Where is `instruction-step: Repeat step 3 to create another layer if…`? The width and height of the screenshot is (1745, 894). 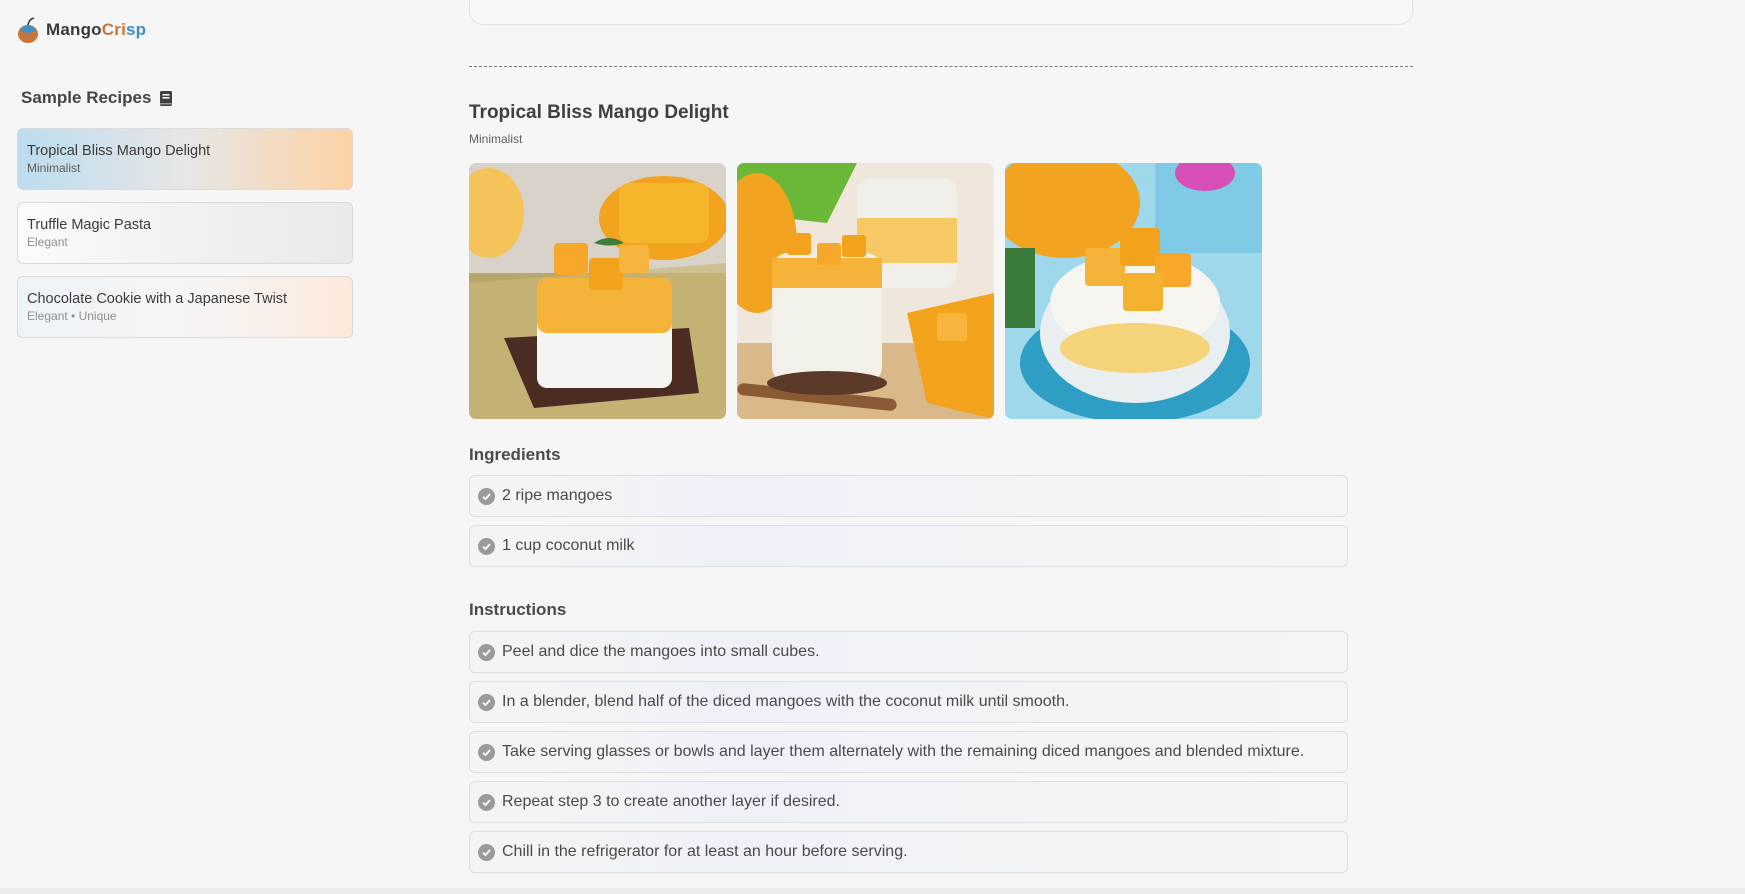 instruction-step: Repeat step 3 to create another layer if… is located at coordinates (908, 802).